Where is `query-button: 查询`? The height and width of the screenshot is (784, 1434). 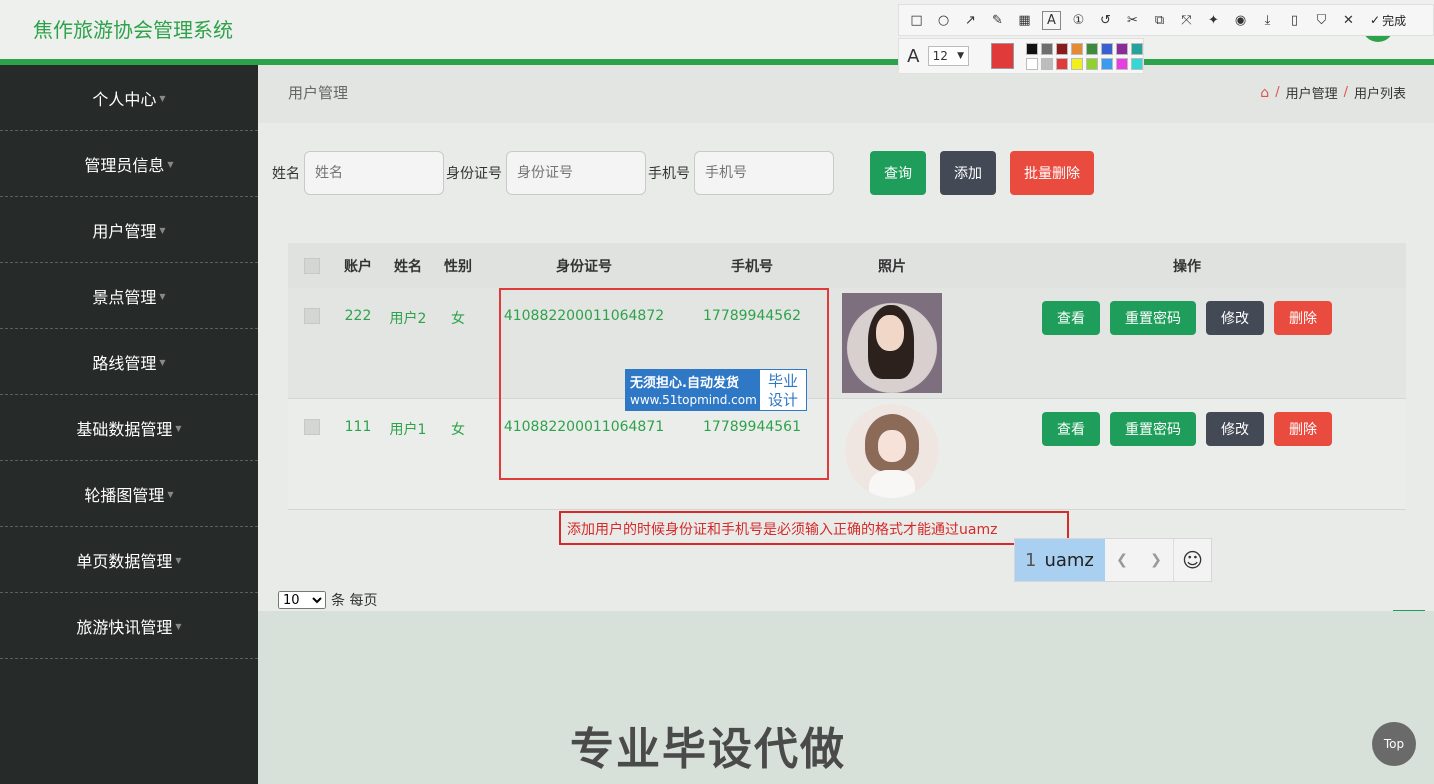
query-button: 查询 is located at coordinates (898, 173).